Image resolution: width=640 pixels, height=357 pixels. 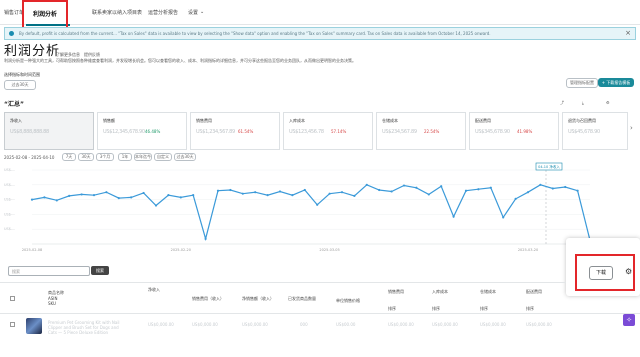 I want to click on metric-card-inbound-cost: 入库成本 US$123,456.78 57.14%, so click(x=328, y=131).